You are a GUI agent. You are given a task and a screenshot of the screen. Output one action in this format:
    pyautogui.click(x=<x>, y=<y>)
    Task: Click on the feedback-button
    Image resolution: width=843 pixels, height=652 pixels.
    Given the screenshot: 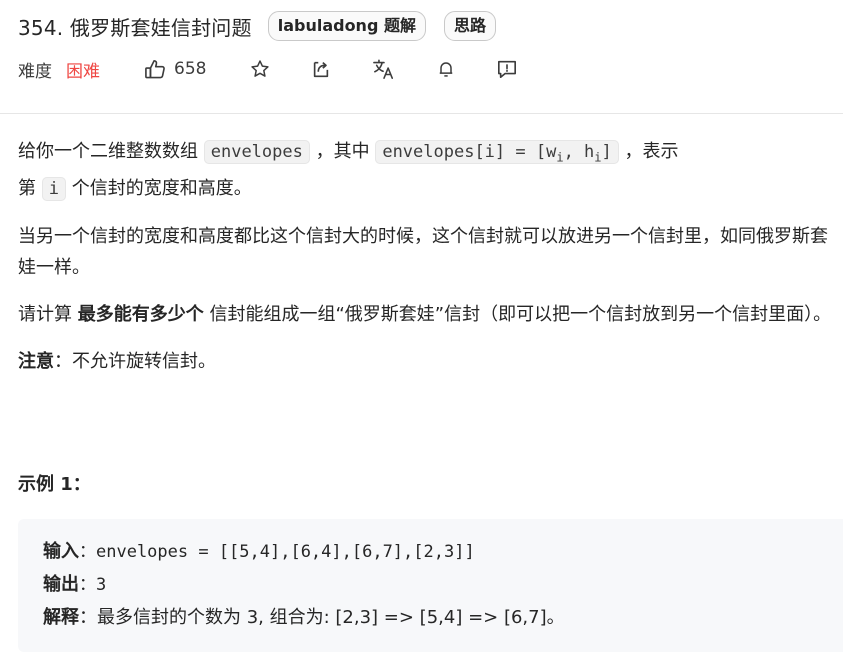 What is the action you would take?
    pyautogui.click(x=507, y=69)
    